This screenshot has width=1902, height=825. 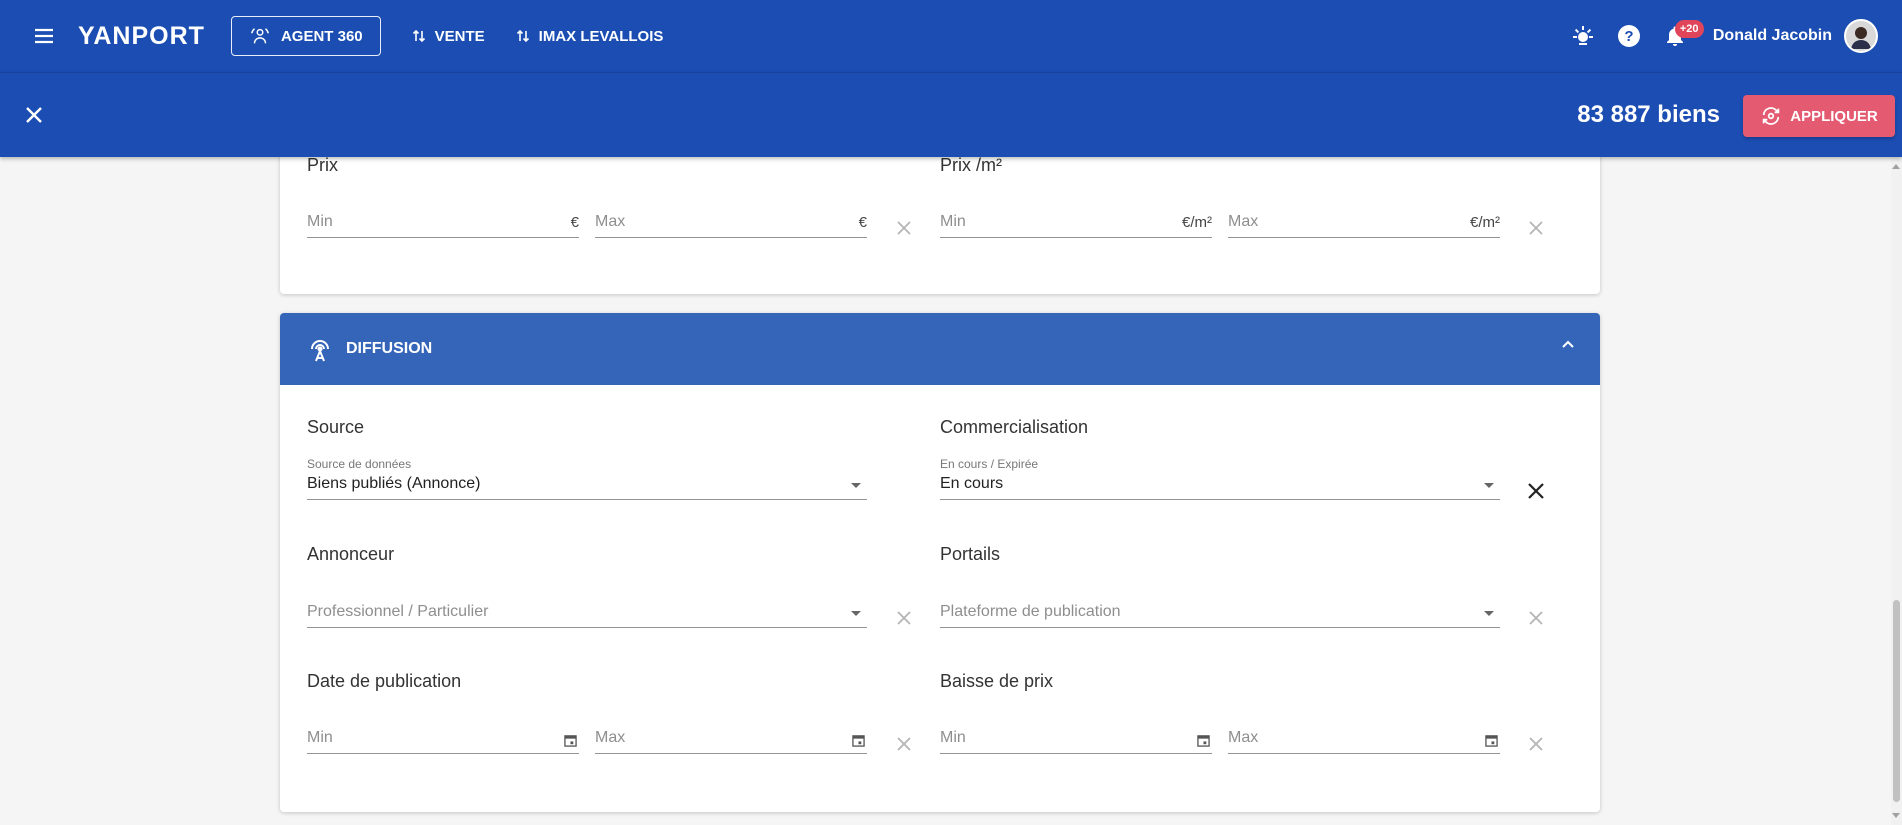 I want to click on header-actions: ? +20 Donald Jacobin, so click(x=1721, y=36).